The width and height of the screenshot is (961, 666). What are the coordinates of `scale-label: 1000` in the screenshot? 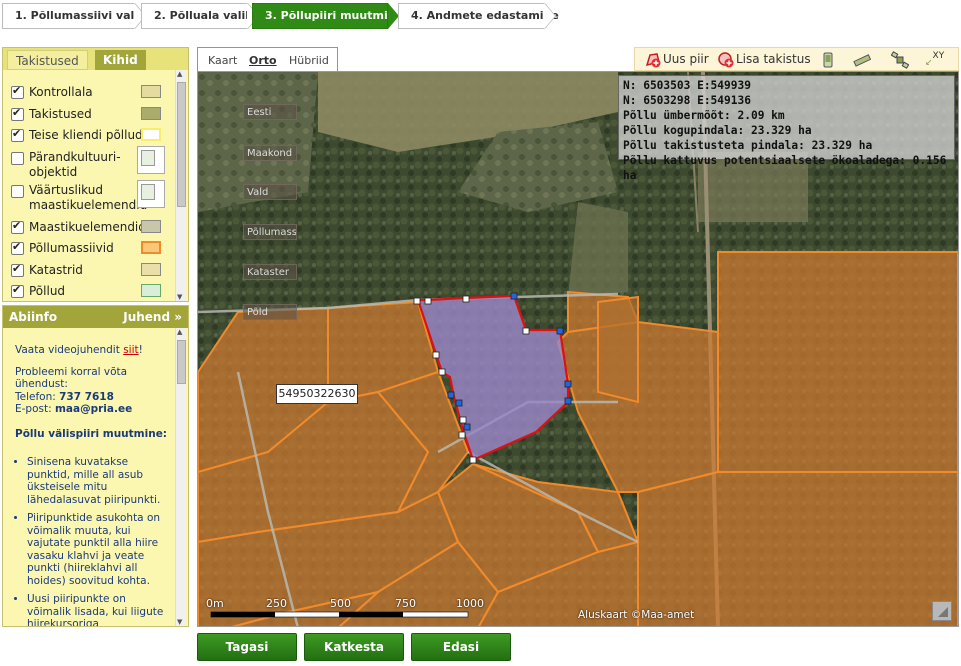 It's located at (470, 603).